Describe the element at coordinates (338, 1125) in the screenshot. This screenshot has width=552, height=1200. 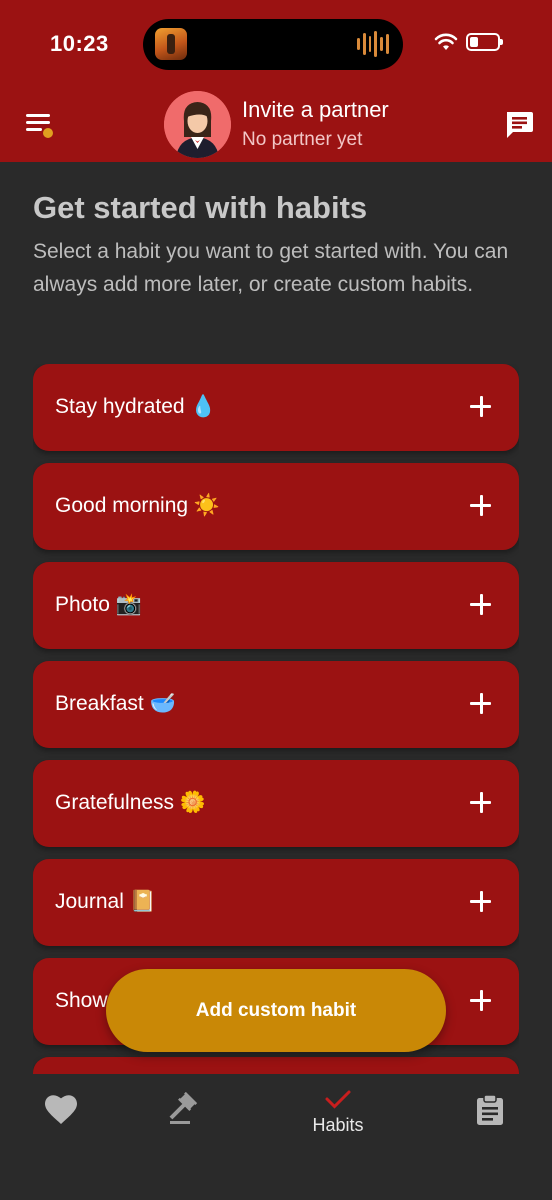
I see `nav-label-habits: Habits` at that location.